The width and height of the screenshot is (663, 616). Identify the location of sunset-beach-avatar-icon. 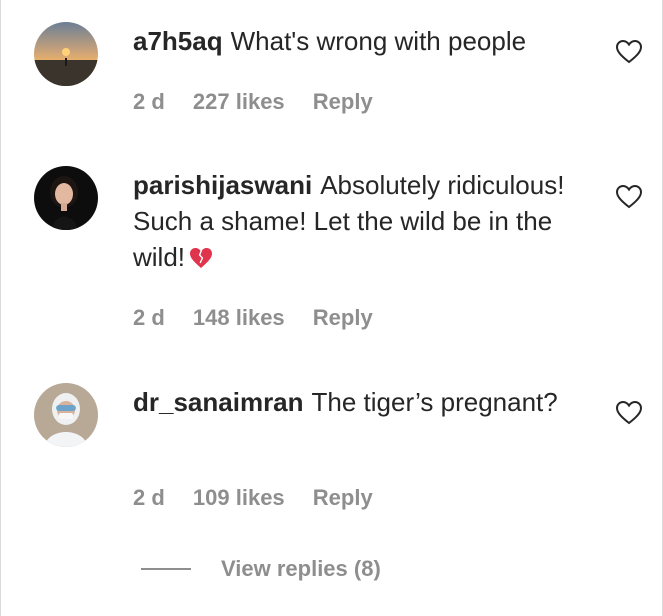
(66, 54).